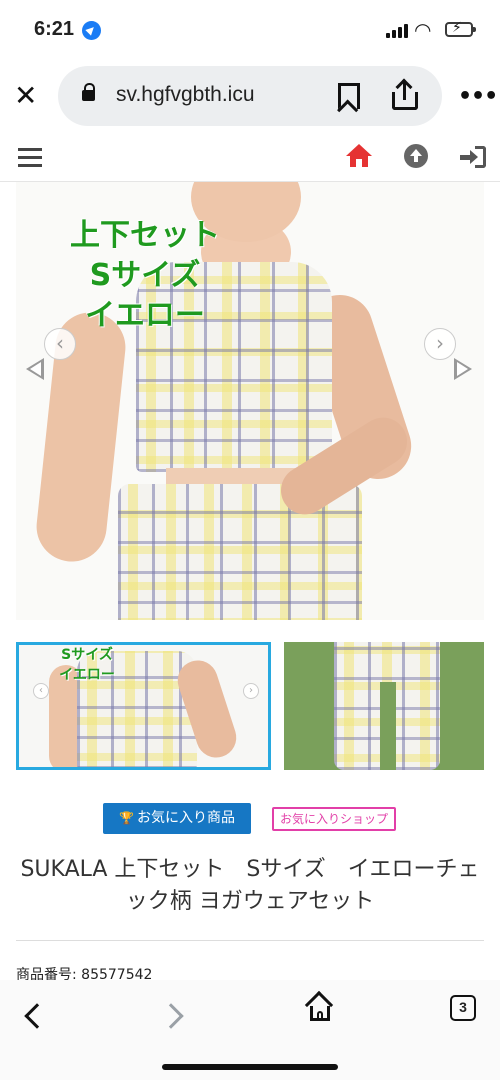  I want to click on slider-prev-arrow-icon, so click(35, 369).